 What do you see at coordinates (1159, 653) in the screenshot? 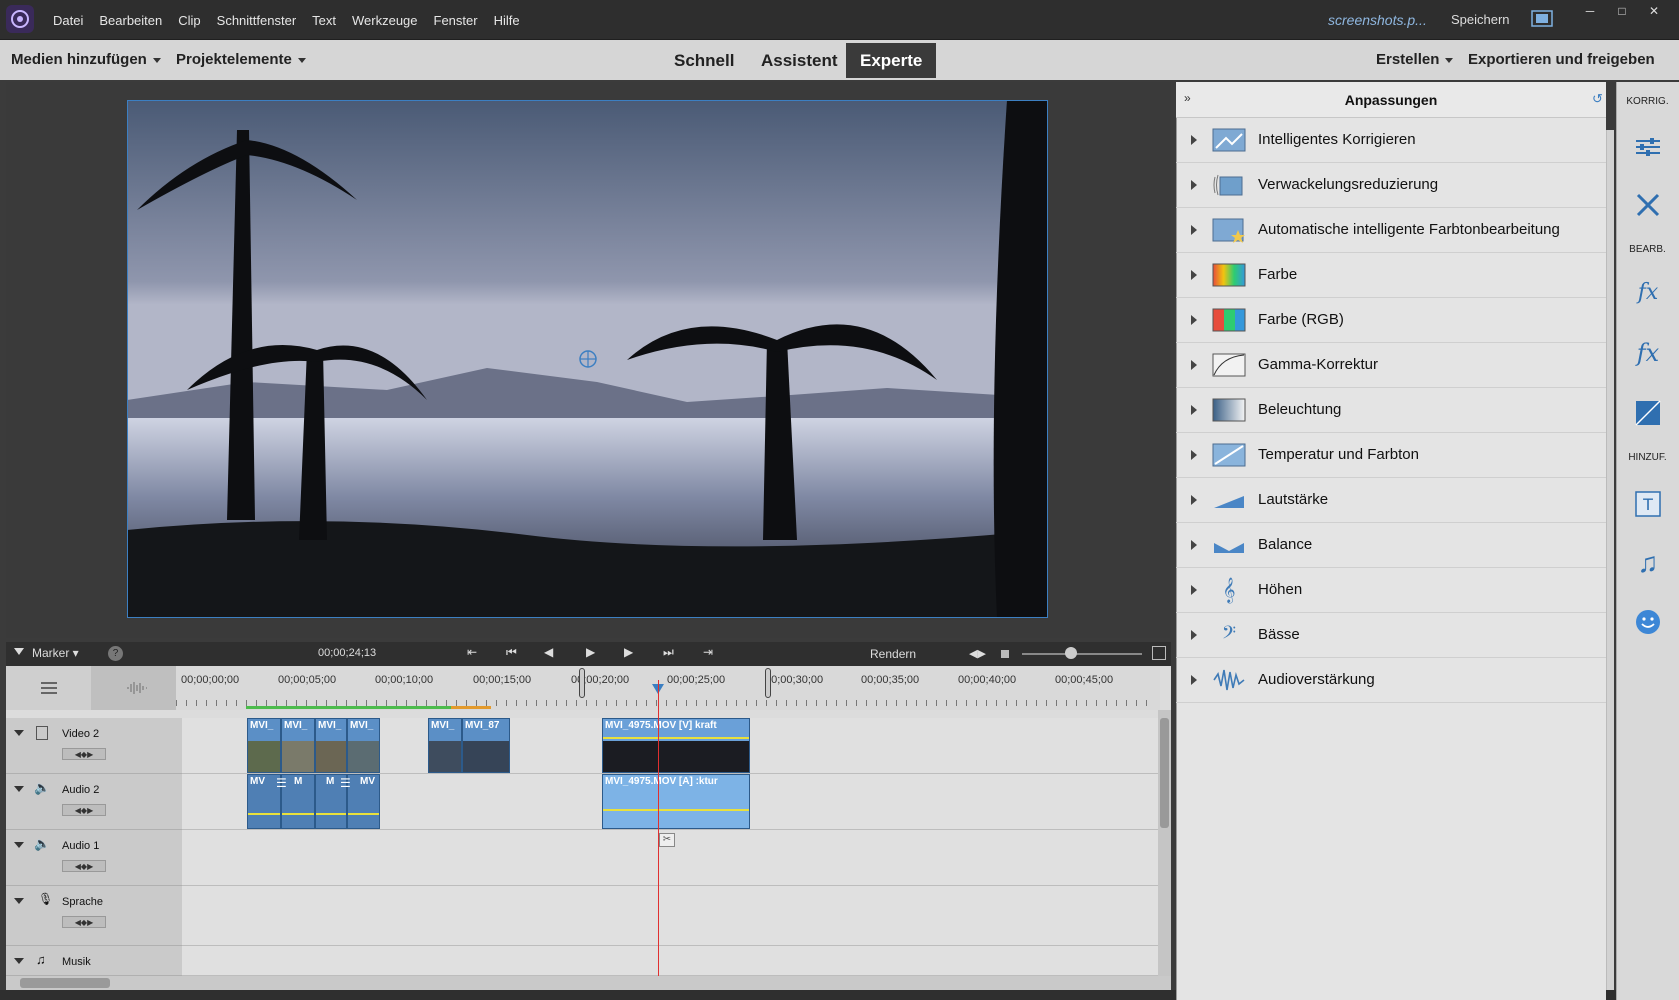
I see `zoom-in-icon` at bounding box center [1159, 653].